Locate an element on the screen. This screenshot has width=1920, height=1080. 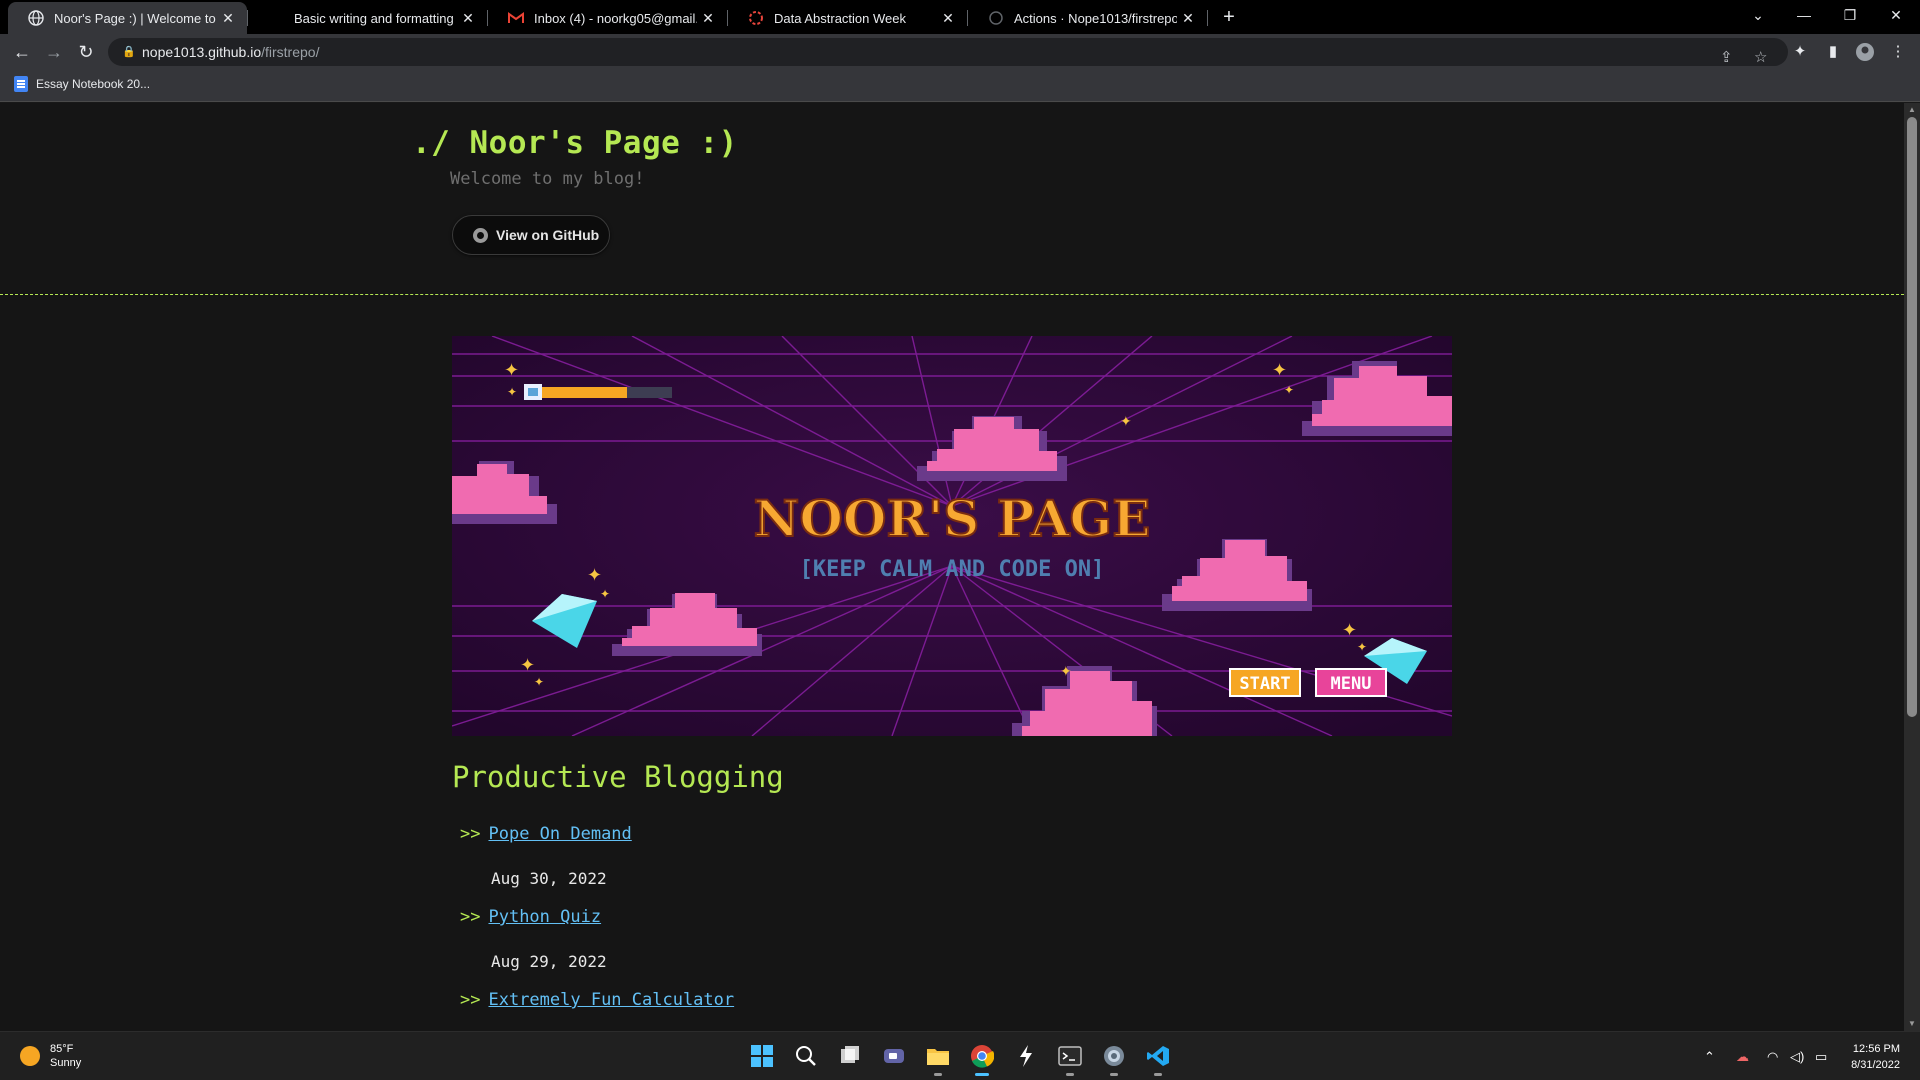
post-link: Extremely Fun Calculator is located at coordinates (611, 1000).